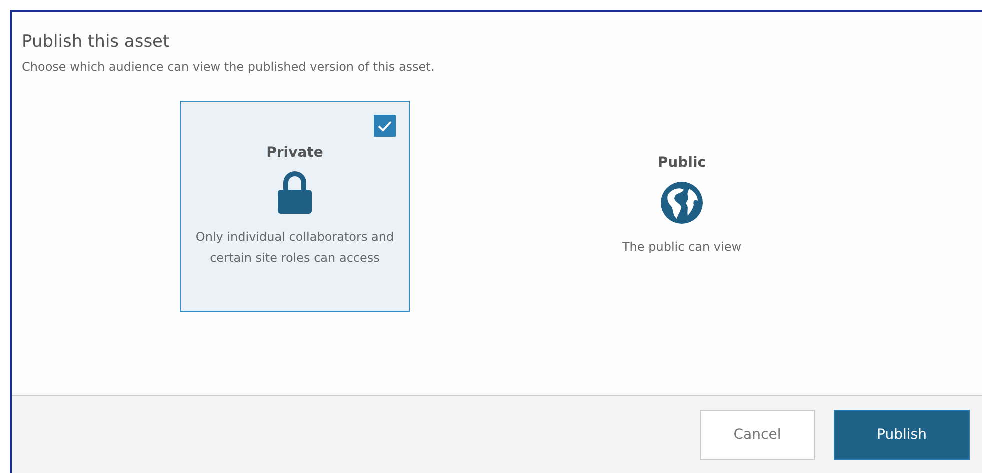 This screenshot has width=982, height=473. Describe the element at coordinates (295, 192) in the screenshot. I see `padlock-icon` at that location.